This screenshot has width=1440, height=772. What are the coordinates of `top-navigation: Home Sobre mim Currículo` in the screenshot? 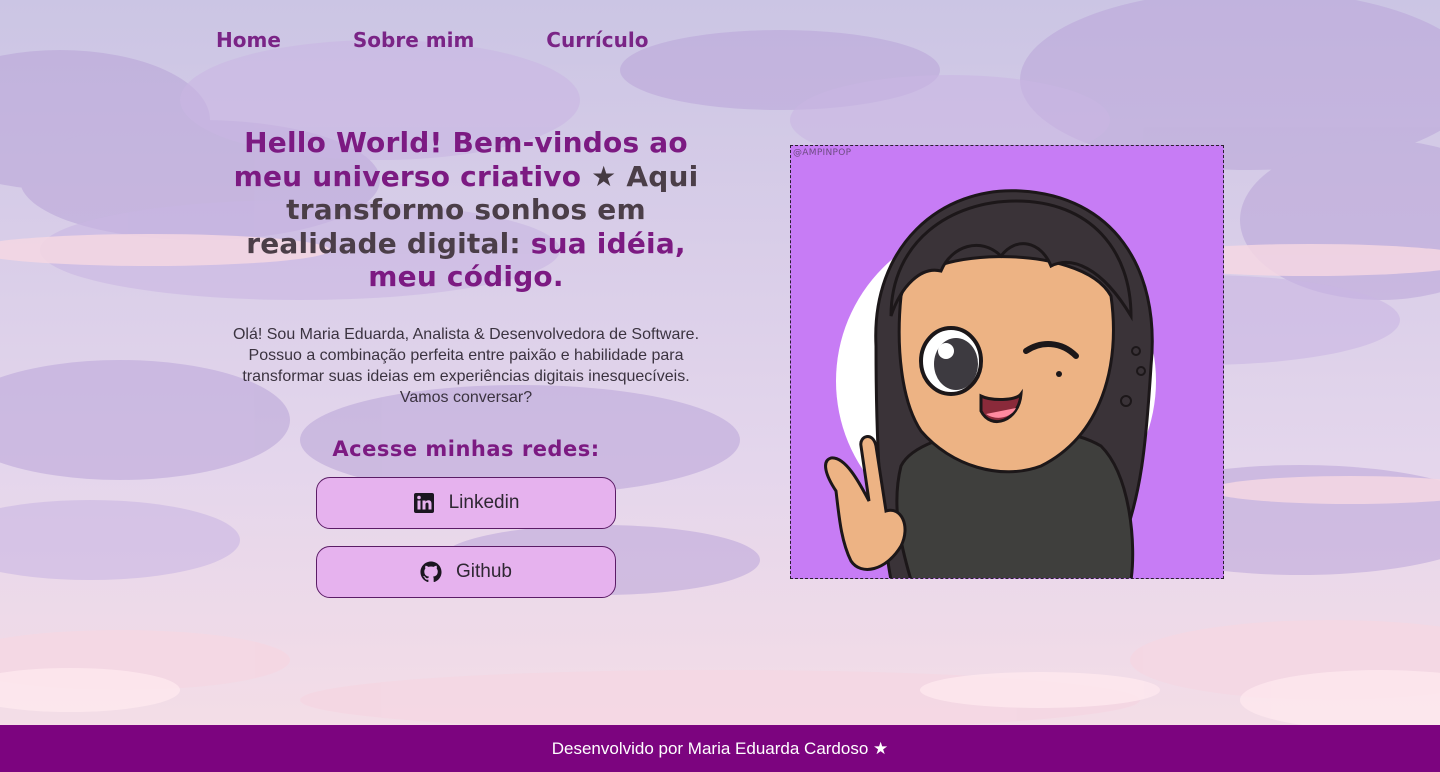 It's located at (468, 40).